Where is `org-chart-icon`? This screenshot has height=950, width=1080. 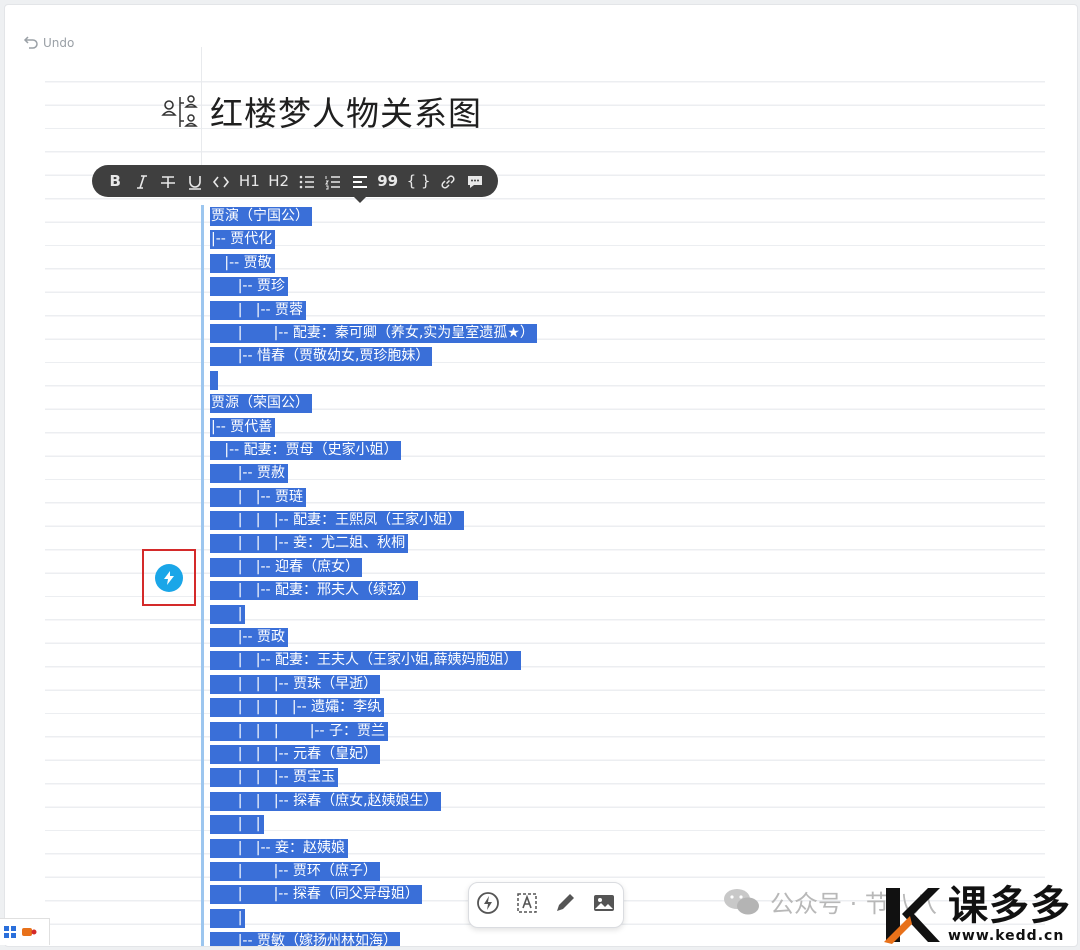
org-chart-icon is located at coordinates (180, 111).